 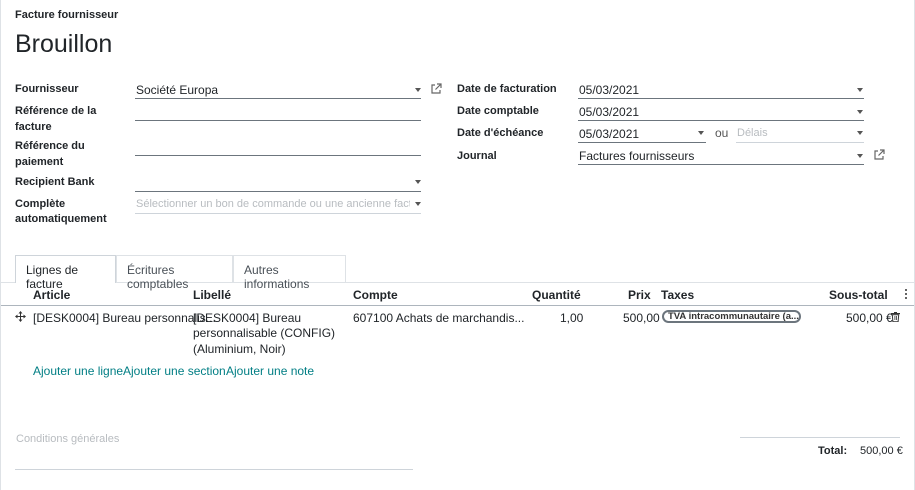 I want to click on terms-conditions-input: Conditions générales, so click(x=67, y=439).